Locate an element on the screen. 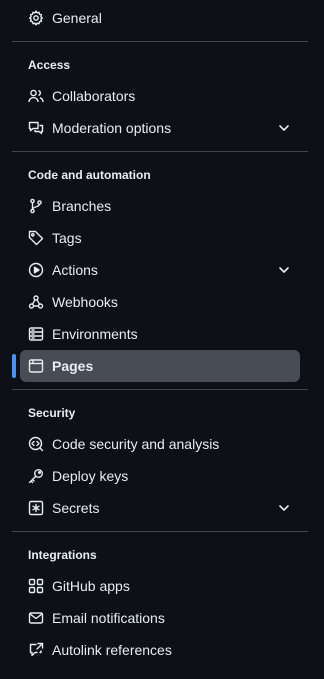 The width and height of the screenshot is (324, 679). sidebar-item-label: Collaborators is located at coordinates (94, 96).